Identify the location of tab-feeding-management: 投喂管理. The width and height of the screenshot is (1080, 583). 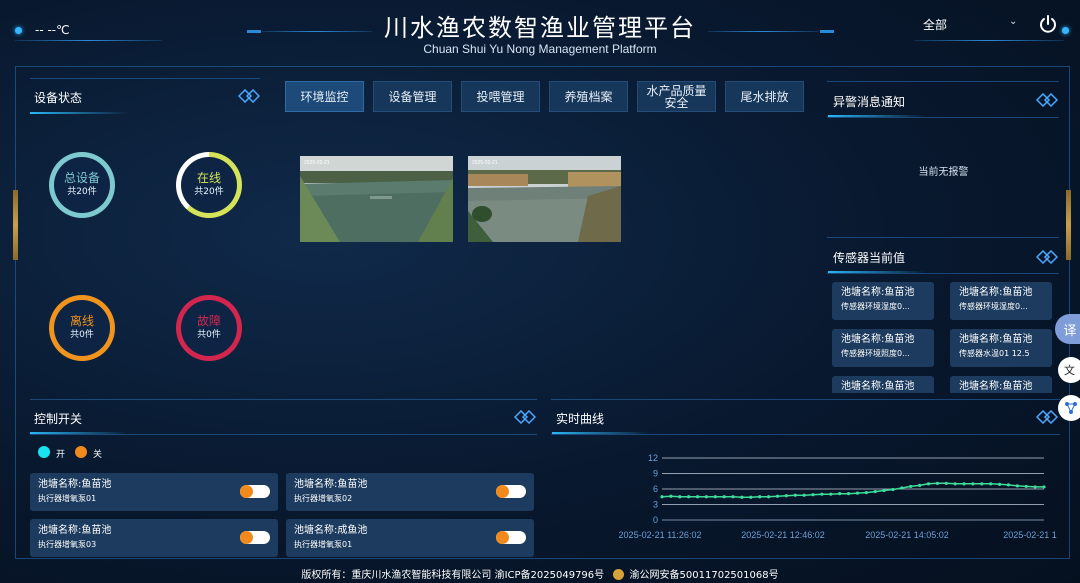
(500, 96).